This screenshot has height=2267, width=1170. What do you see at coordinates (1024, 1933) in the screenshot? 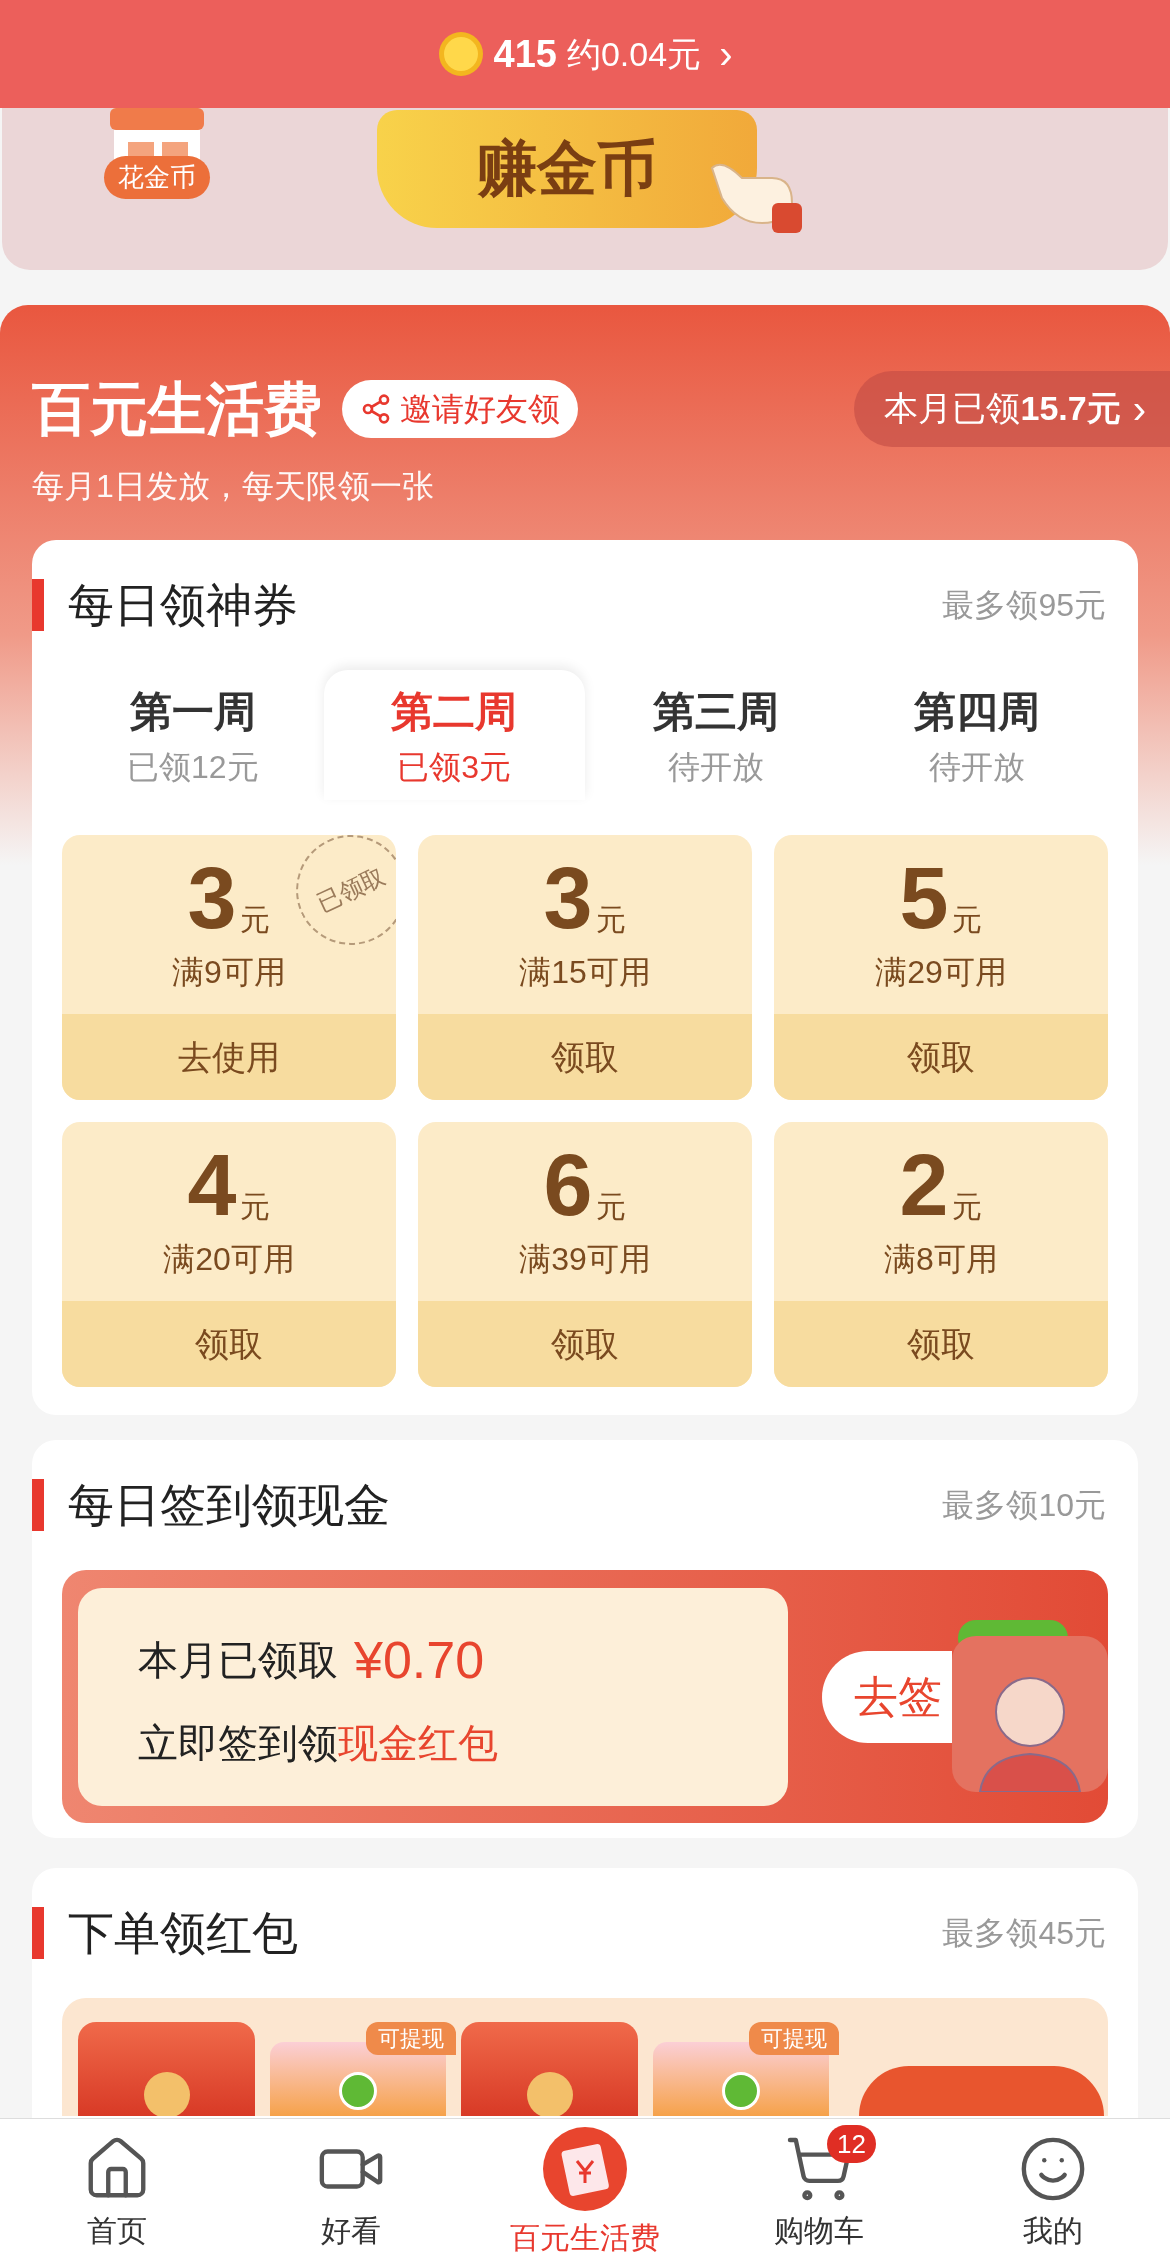
I see `max-reward-text: 最多领45元` at bounding box center [1024, 1933].